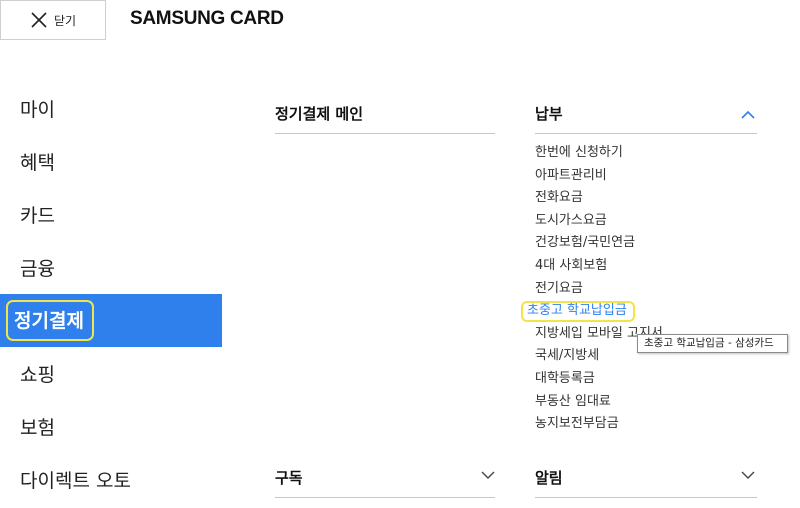 The width and height of the screenshot is (800, 508). Describe the element at coordinates (37, 110) in the screenshot. I see `sidebar-item-label: 마이` at that location.